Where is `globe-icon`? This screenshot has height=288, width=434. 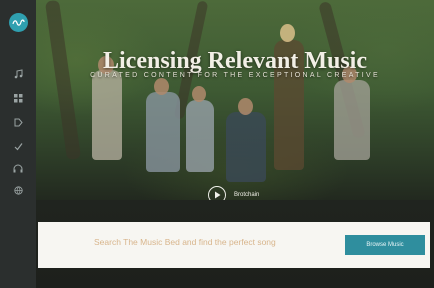 globe-icon is located at coordinates (18, 190).